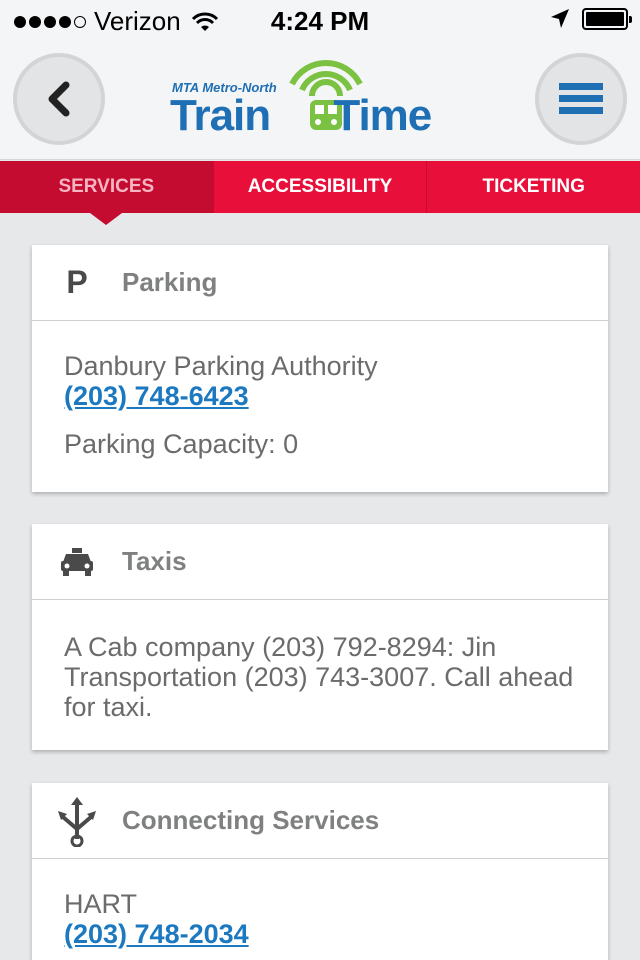  I want to click on location-arrow-icon, so click(560, 18).